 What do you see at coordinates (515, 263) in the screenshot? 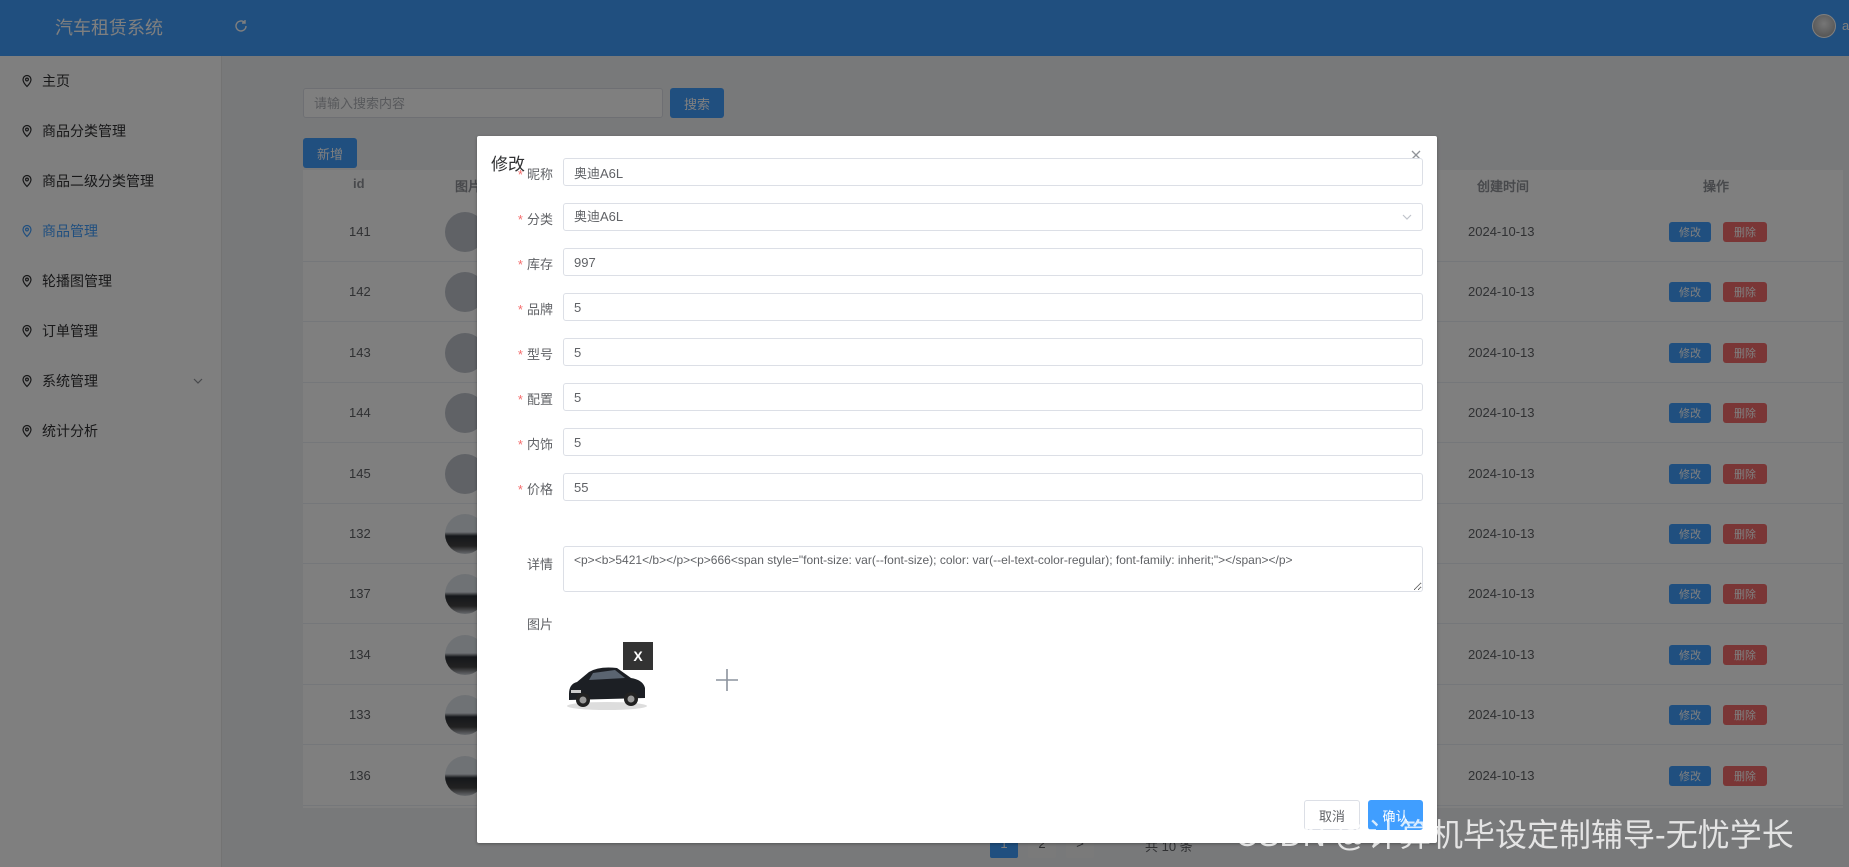
I see `form-label: * 库存` at bounding box center [515, 263].